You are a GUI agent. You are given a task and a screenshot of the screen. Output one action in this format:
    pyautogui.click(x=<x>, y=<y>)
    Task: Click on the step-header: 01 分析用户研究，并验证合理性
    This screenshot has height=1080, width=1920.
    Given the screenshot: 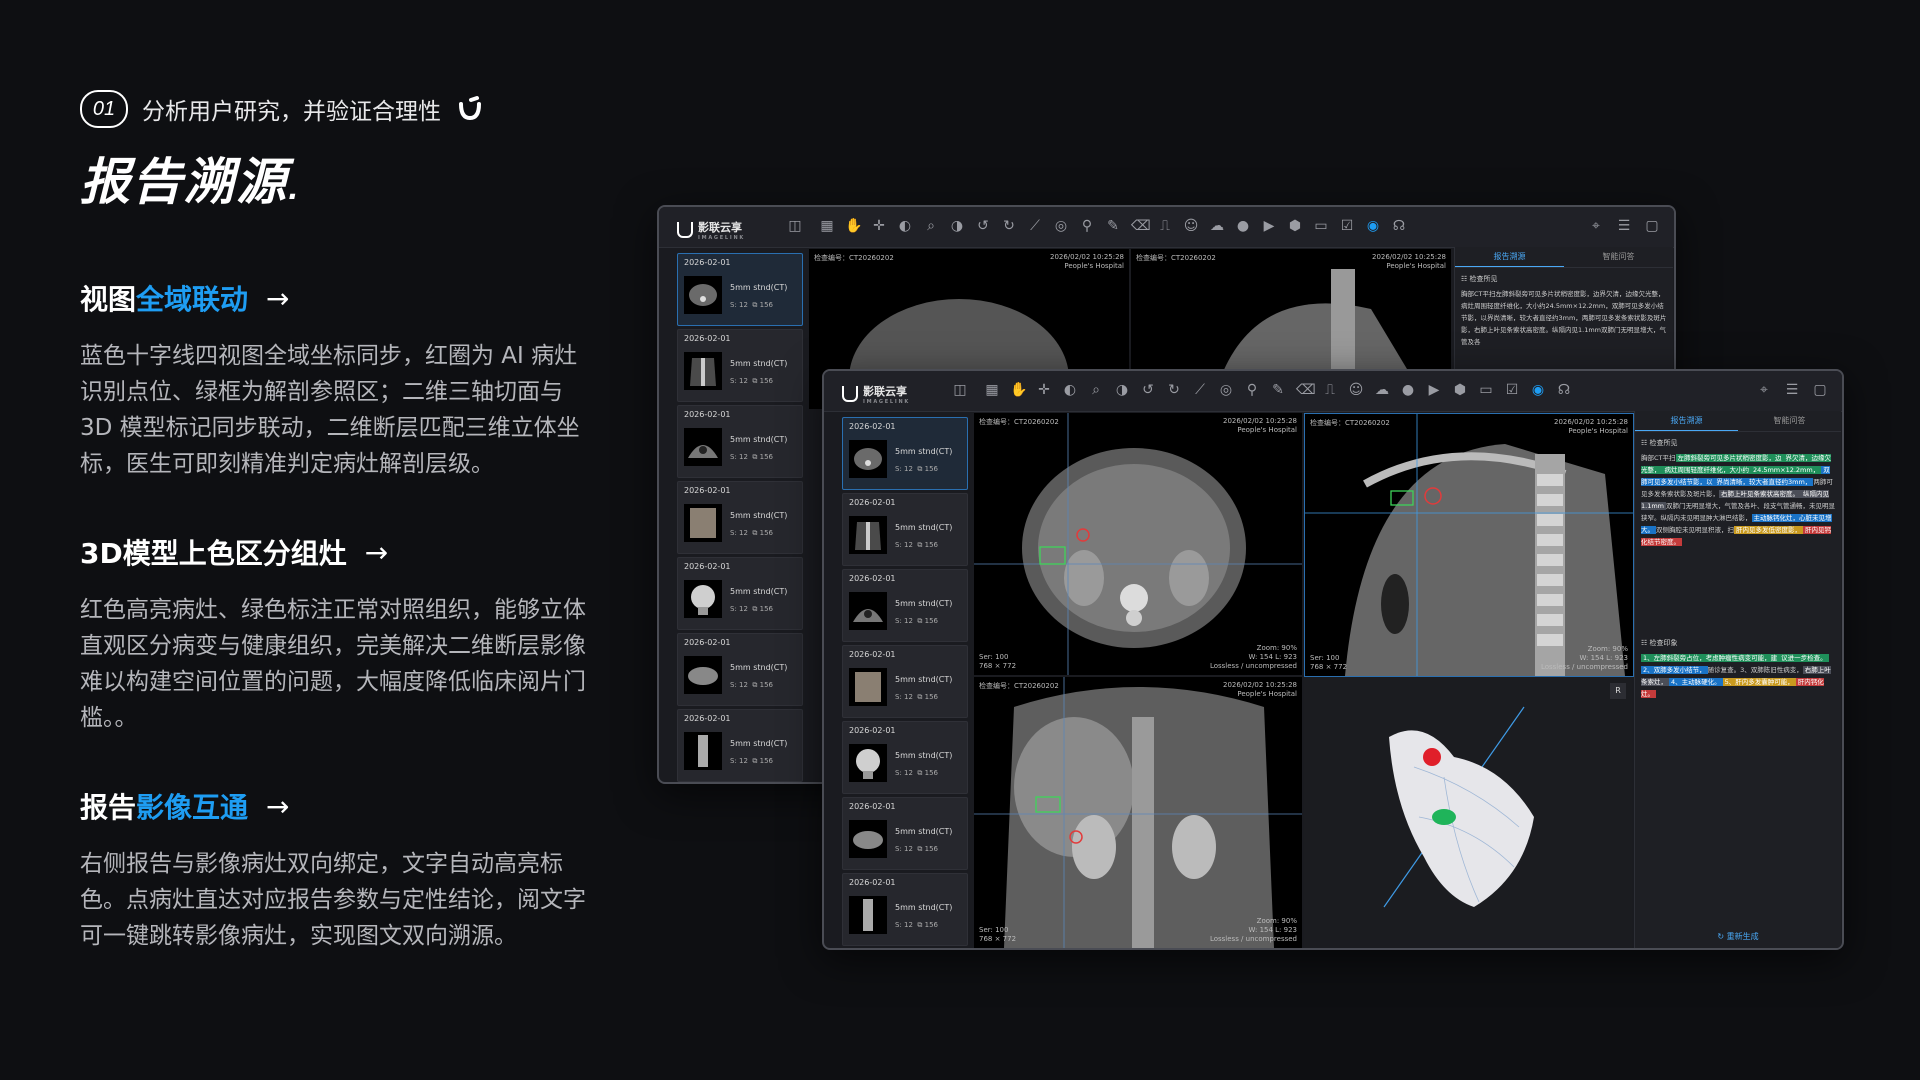 What is the action you would take?
    pyautogui.click(x=340, y=109)
    